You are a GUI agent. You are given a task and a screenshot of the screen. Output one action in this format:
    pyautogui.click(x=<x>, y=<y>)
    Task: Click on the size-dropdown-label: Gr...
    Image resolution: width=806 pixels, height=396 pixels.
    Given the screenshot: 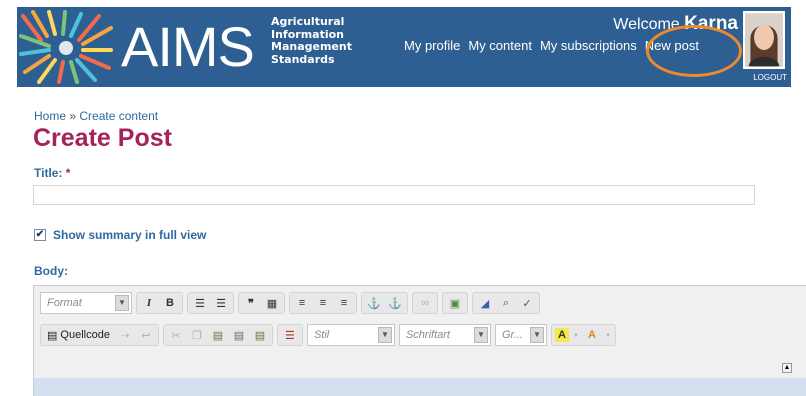 What is the action you would take?
    pyautogui.click(x=512, y=335)
    